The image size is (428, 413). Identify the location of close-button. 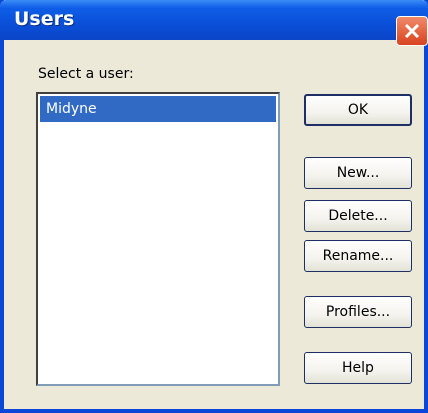
(412, 31).